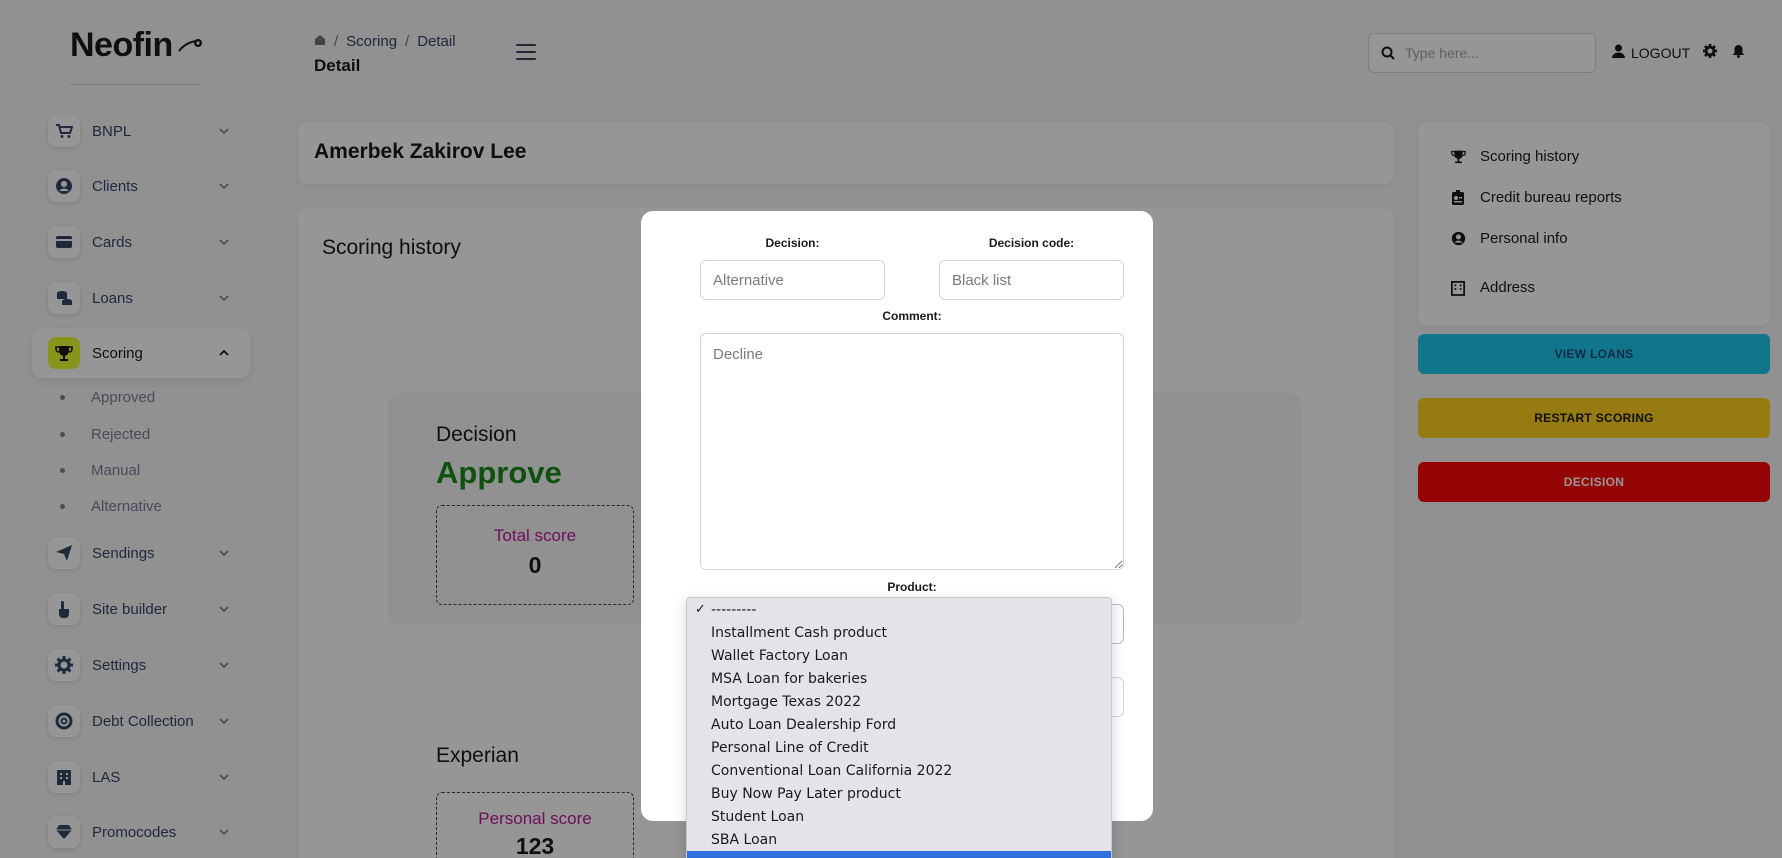  Describe the element at coordinates (912, 587) in the screenshot. I see `product-label: Product:` at that location.